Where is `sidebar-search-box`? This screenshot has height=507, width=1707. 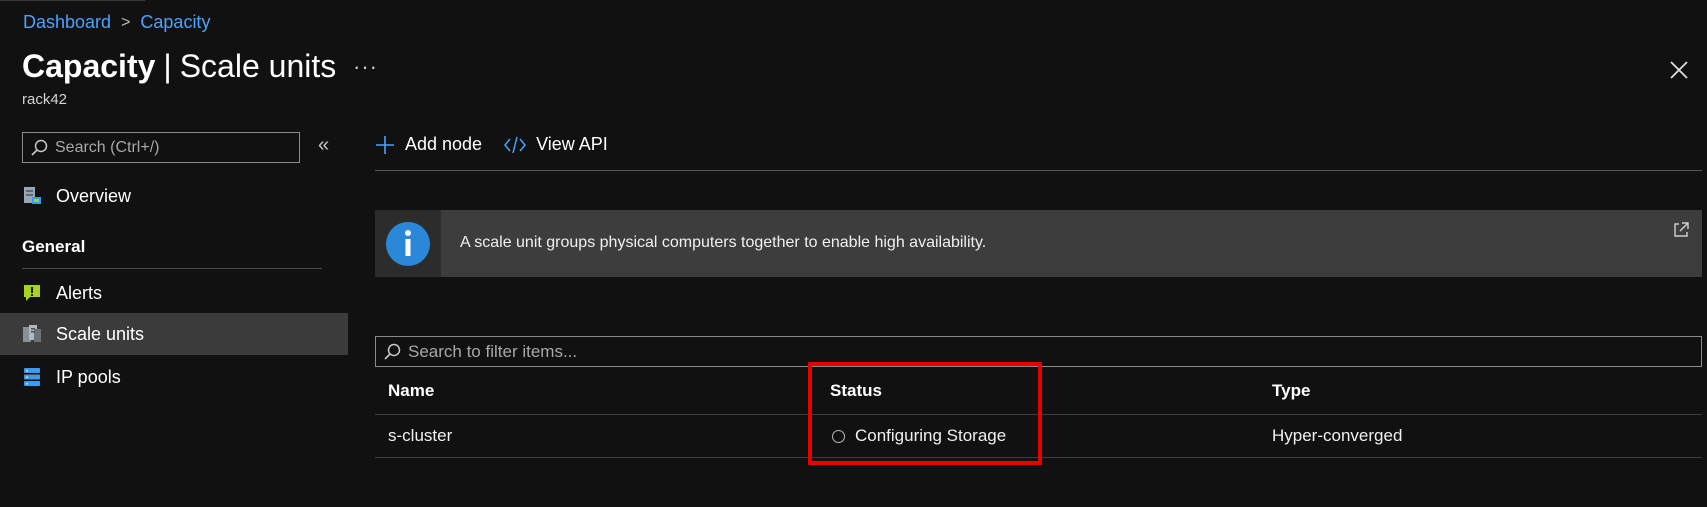 sidebar-search-box is located at coordinates (161, 147).